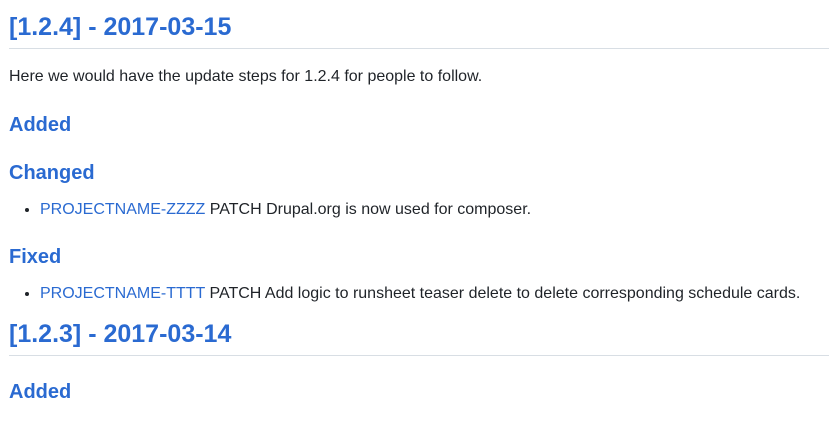  What do you see at coordinates (35, 256) in the screenshot?
I see `section-heading-fixed: Fixed` at bounding box center [35, 256].